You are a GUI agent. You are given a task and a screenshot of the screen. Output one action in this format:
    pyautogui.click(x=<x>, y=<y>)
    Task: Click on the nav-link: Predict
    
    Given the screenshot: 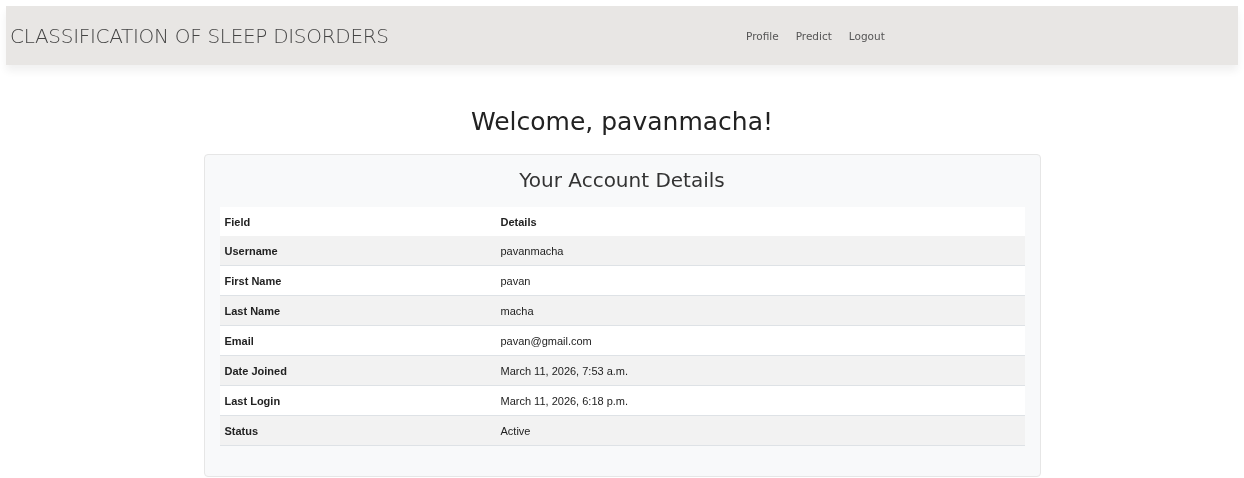 What is the action you would take?
    pyautogui.click(x=813, y=35)
    